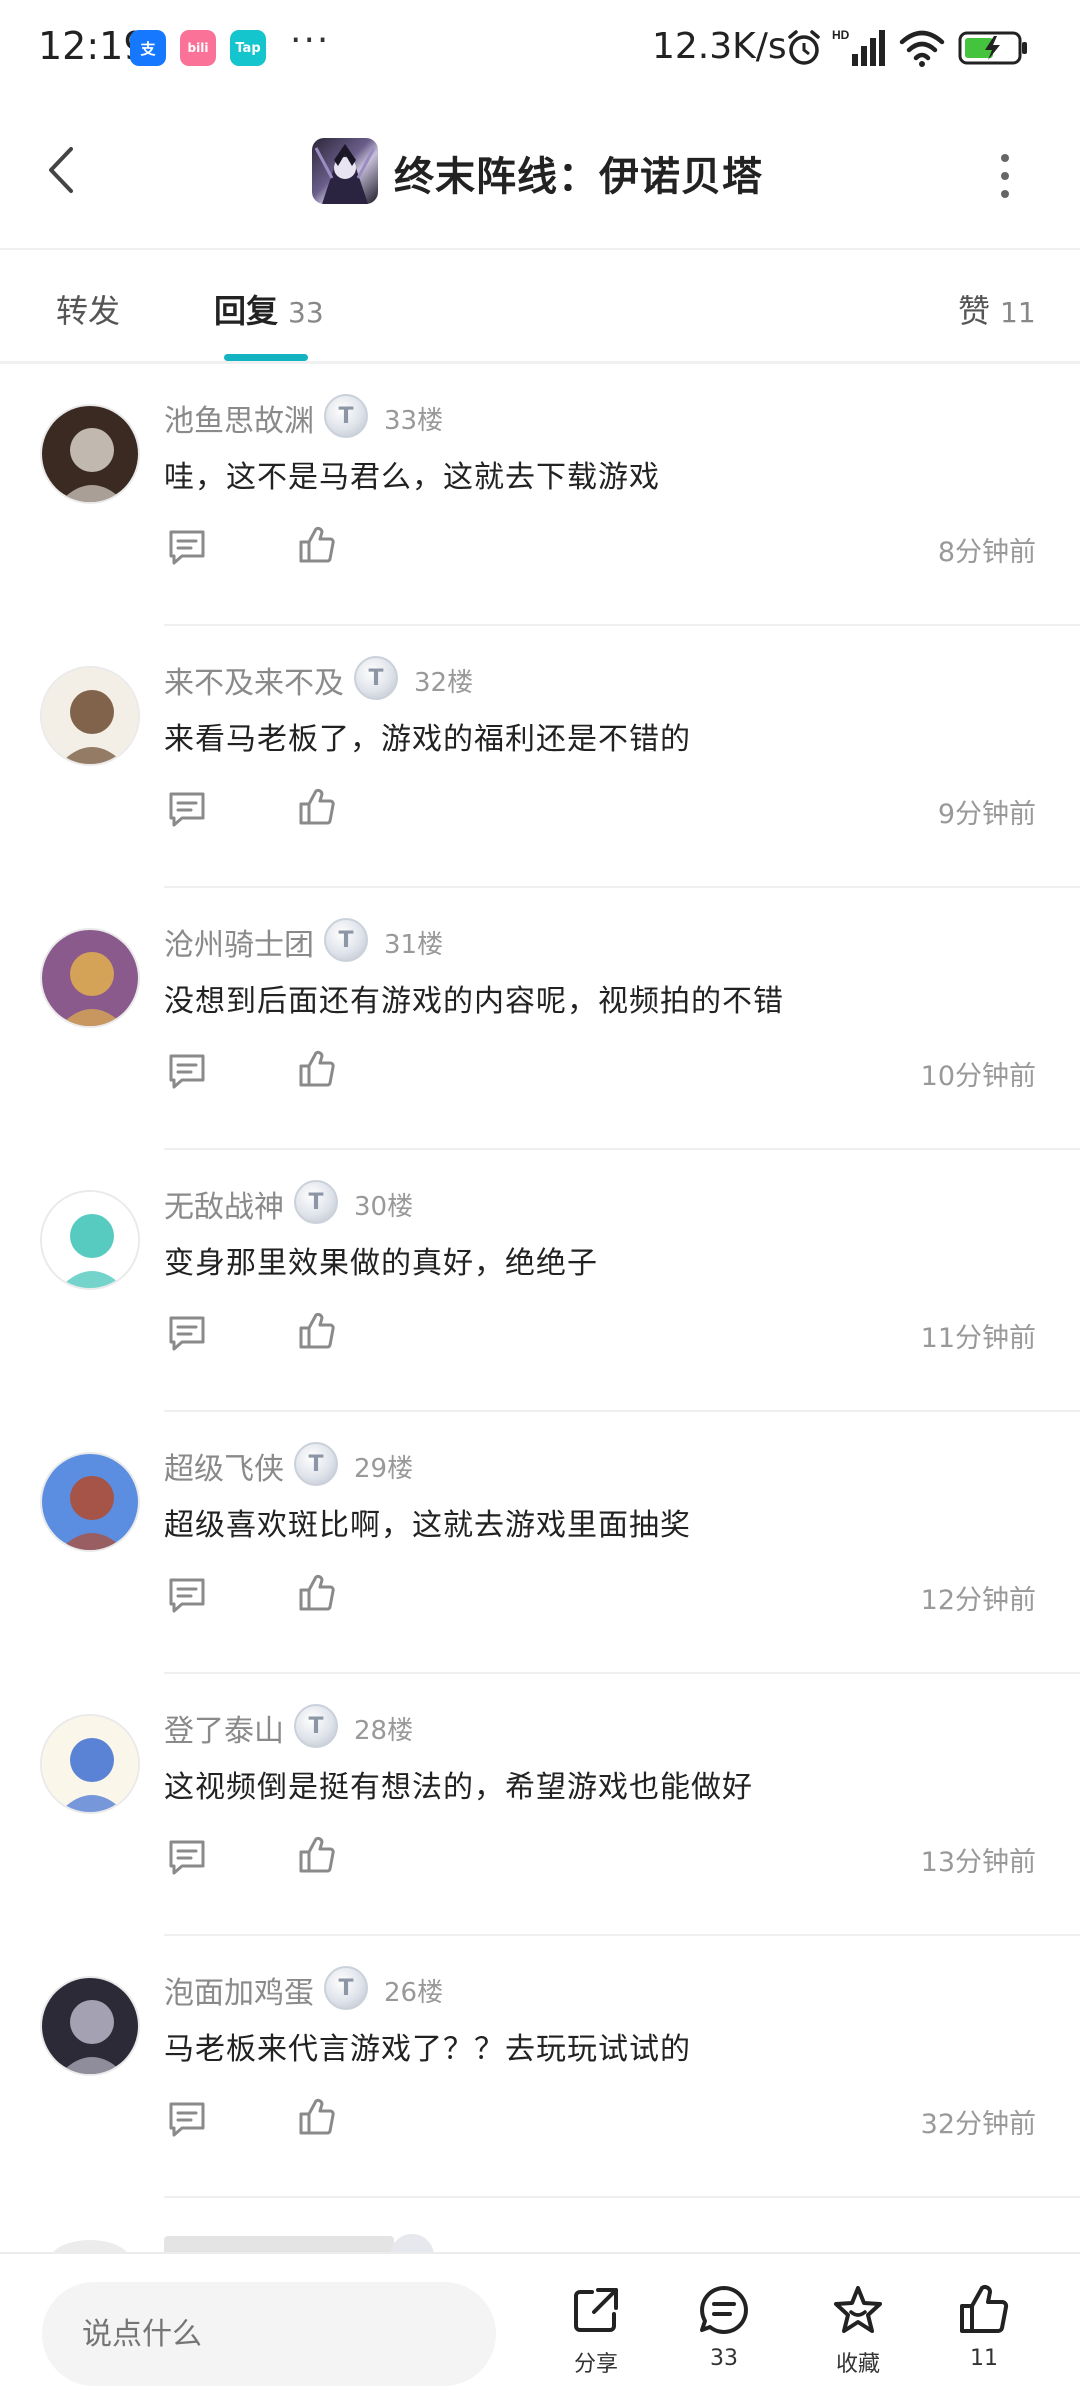 Image resolution: width=1080 pixels, height=2400 pixels. I want to click on comment-item: 登了泰山 T 28楼 这视频倒是挺有想法的，希望游戏也能做好 13分钟前, so click(540, 1805).